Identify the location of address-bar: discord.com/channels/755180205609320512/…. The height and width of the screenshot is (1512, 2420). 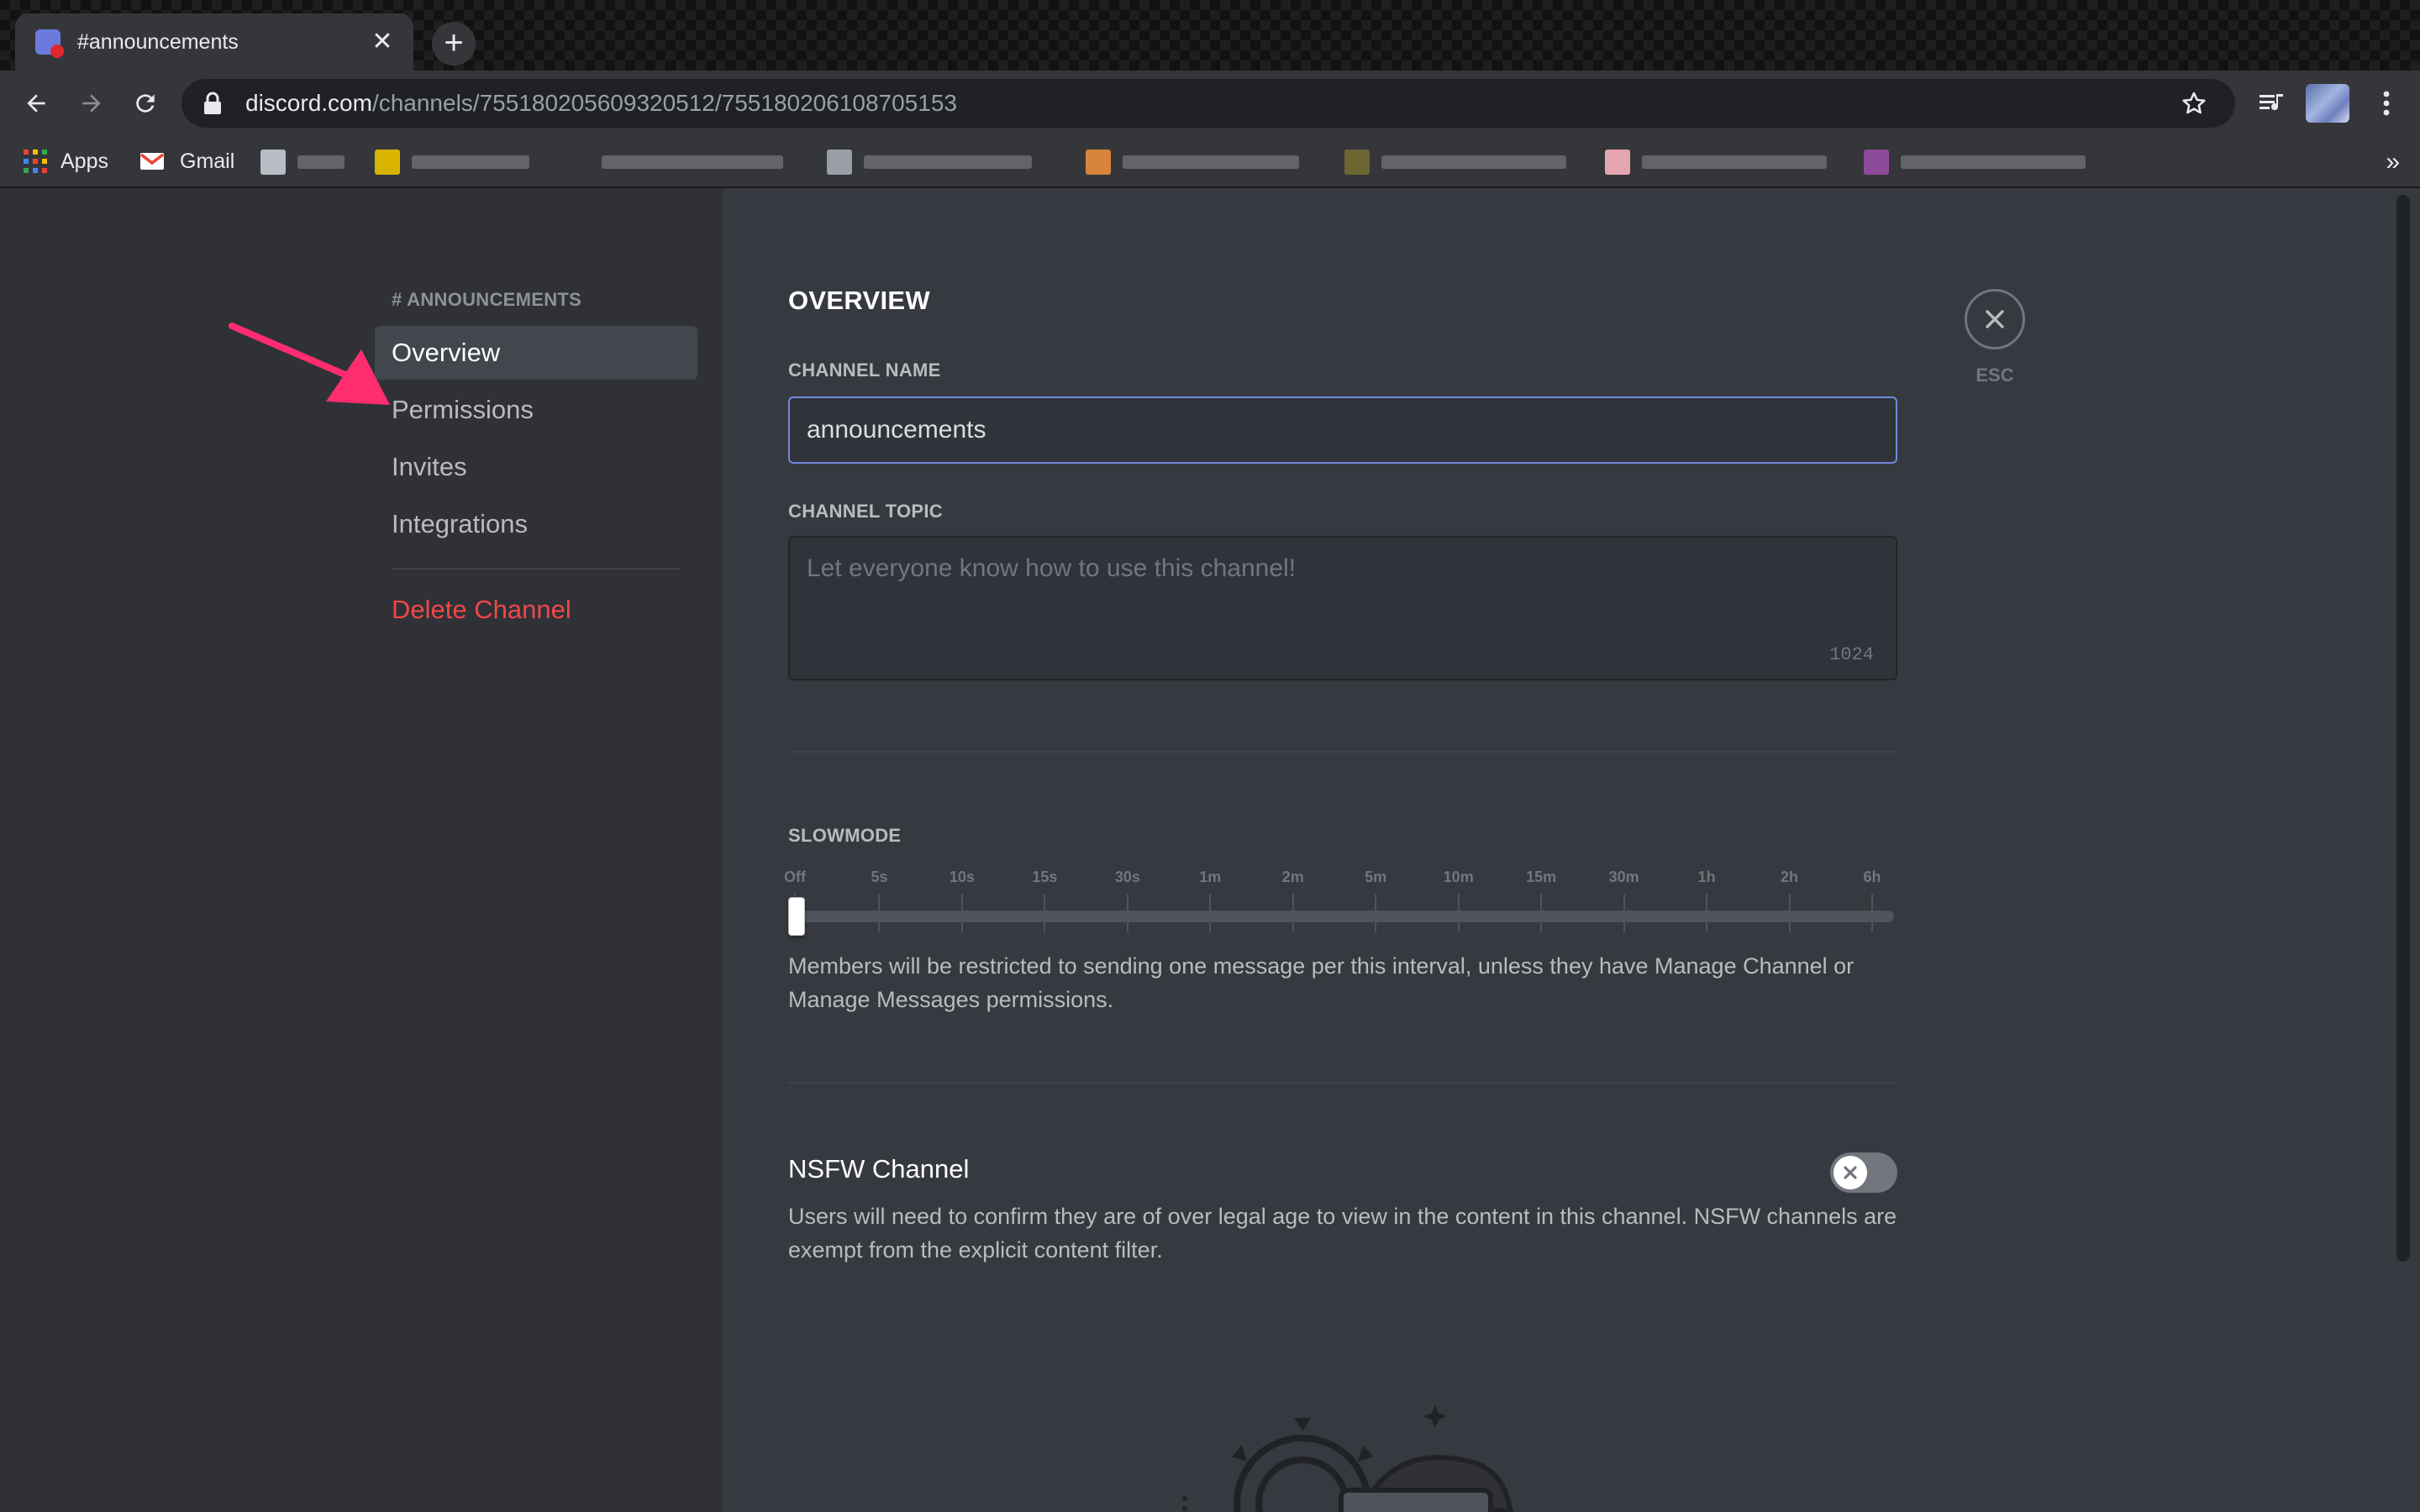
(1208, 103).